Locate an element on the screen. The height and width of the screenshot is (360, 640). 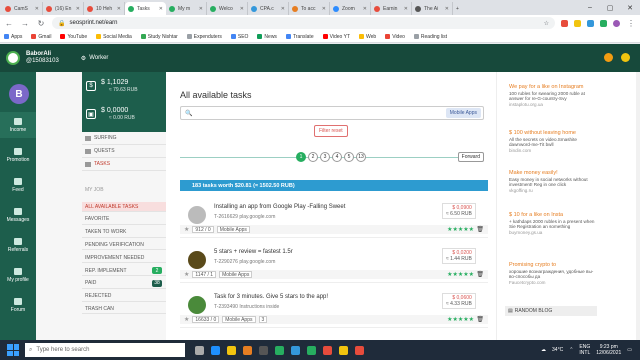
star-icon: ☆ is located at coordinates (546, 23).